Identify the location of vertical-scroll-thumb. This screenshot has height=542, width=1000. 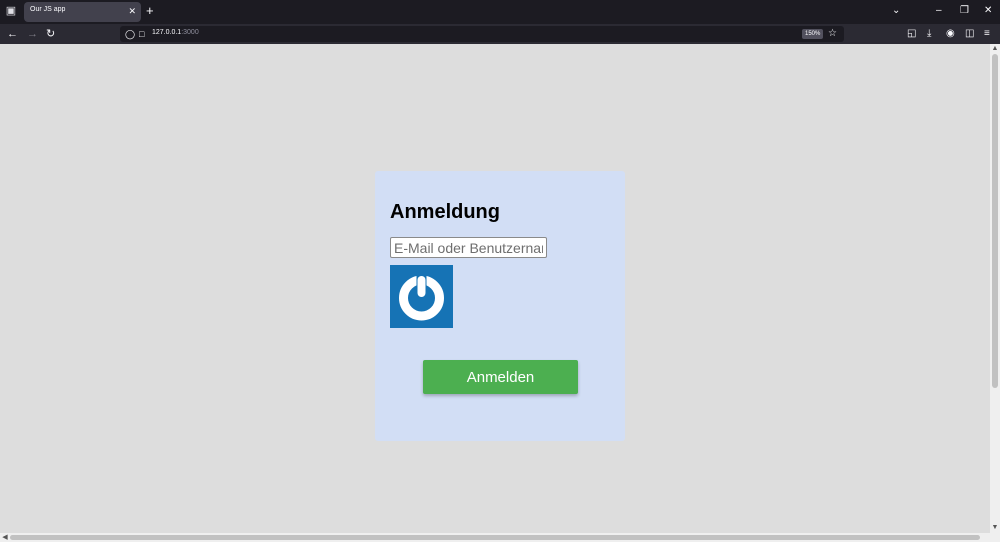
(995, 221).